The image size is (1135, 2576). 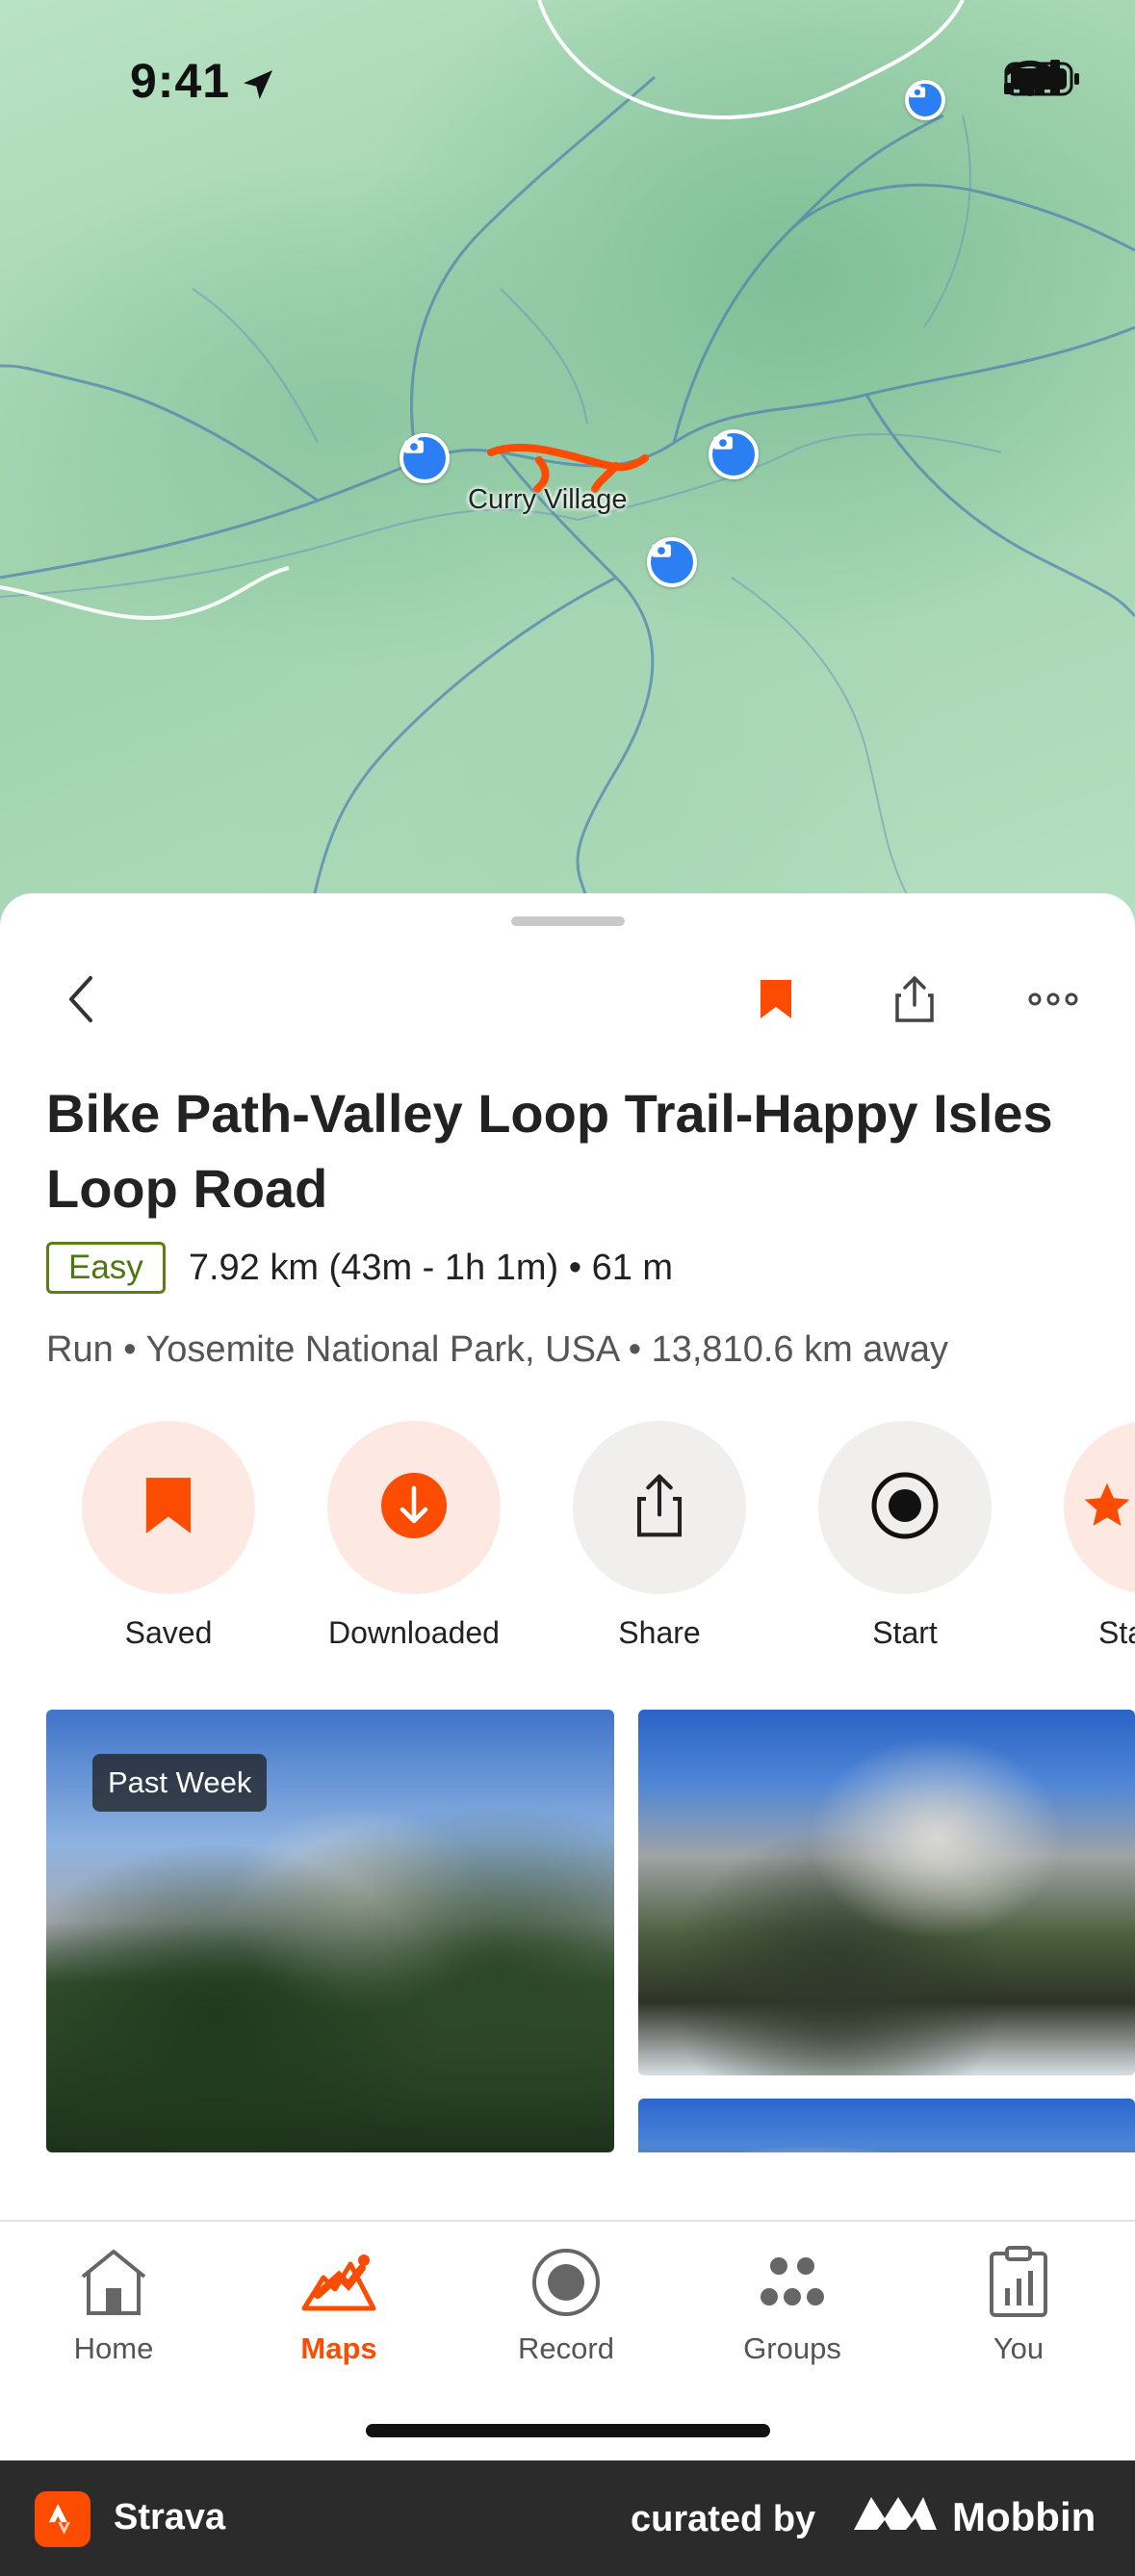 I want to click on star-action-label: Sta, so click(x=1116, y=1633).